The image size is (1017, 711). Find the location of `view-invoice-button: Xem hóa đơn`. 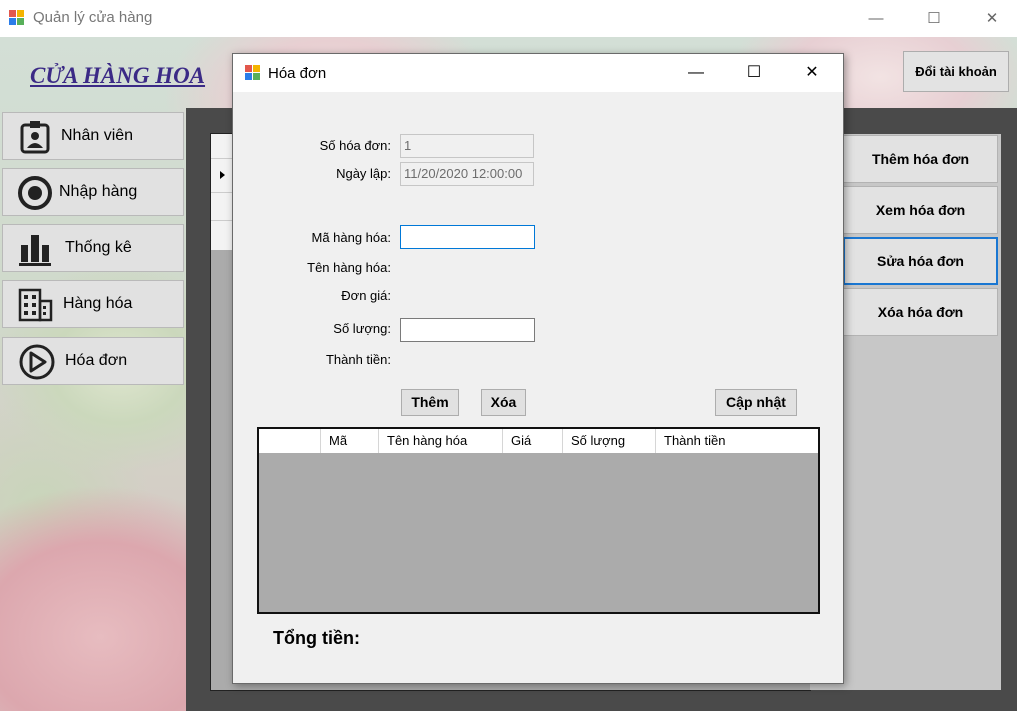

view-invoice-button: Xem hóa đơn is located at coordinates (920, 210).